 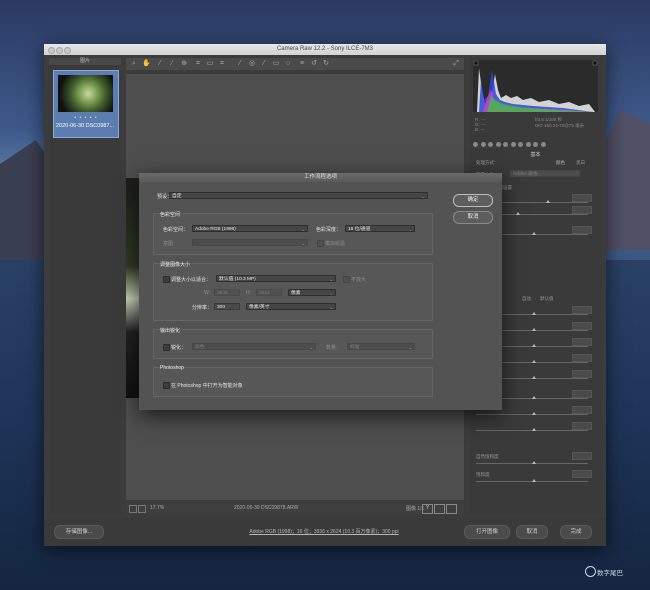 What do you see at coordinates (302, 64) in the screenshot?
I see `preferences-icon: ≡` at bounding box center [302, 64].